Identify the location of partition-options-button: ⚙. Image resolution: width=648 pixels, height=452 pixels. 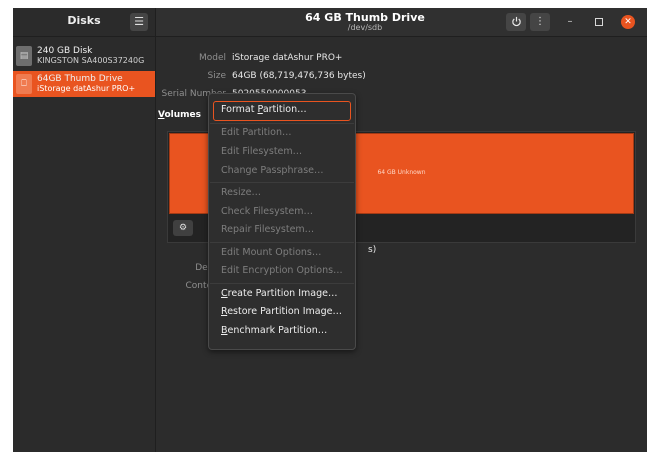
(183, 228).